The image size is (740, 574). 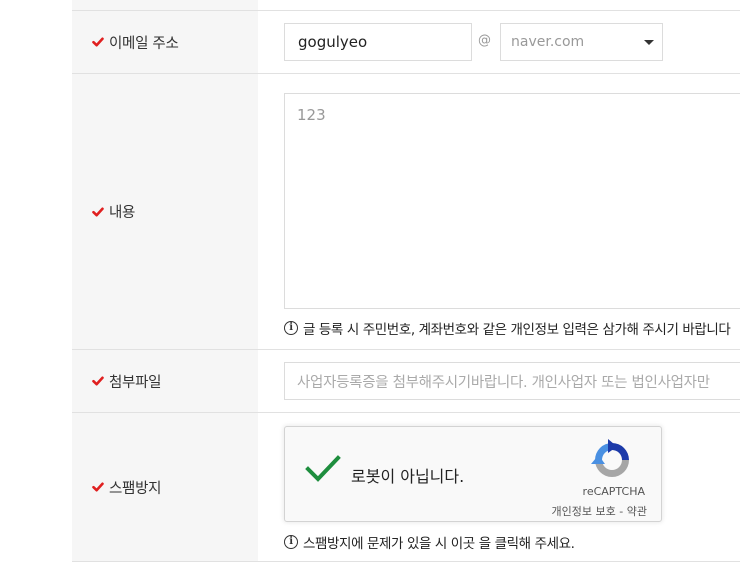 I want to click on email-domain-select: naver.com, so click(x=581, y=42).